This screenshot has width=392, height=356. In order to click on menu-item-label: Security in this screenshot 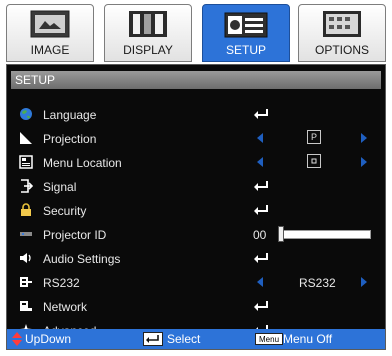, I will do `click(65, 211)`.